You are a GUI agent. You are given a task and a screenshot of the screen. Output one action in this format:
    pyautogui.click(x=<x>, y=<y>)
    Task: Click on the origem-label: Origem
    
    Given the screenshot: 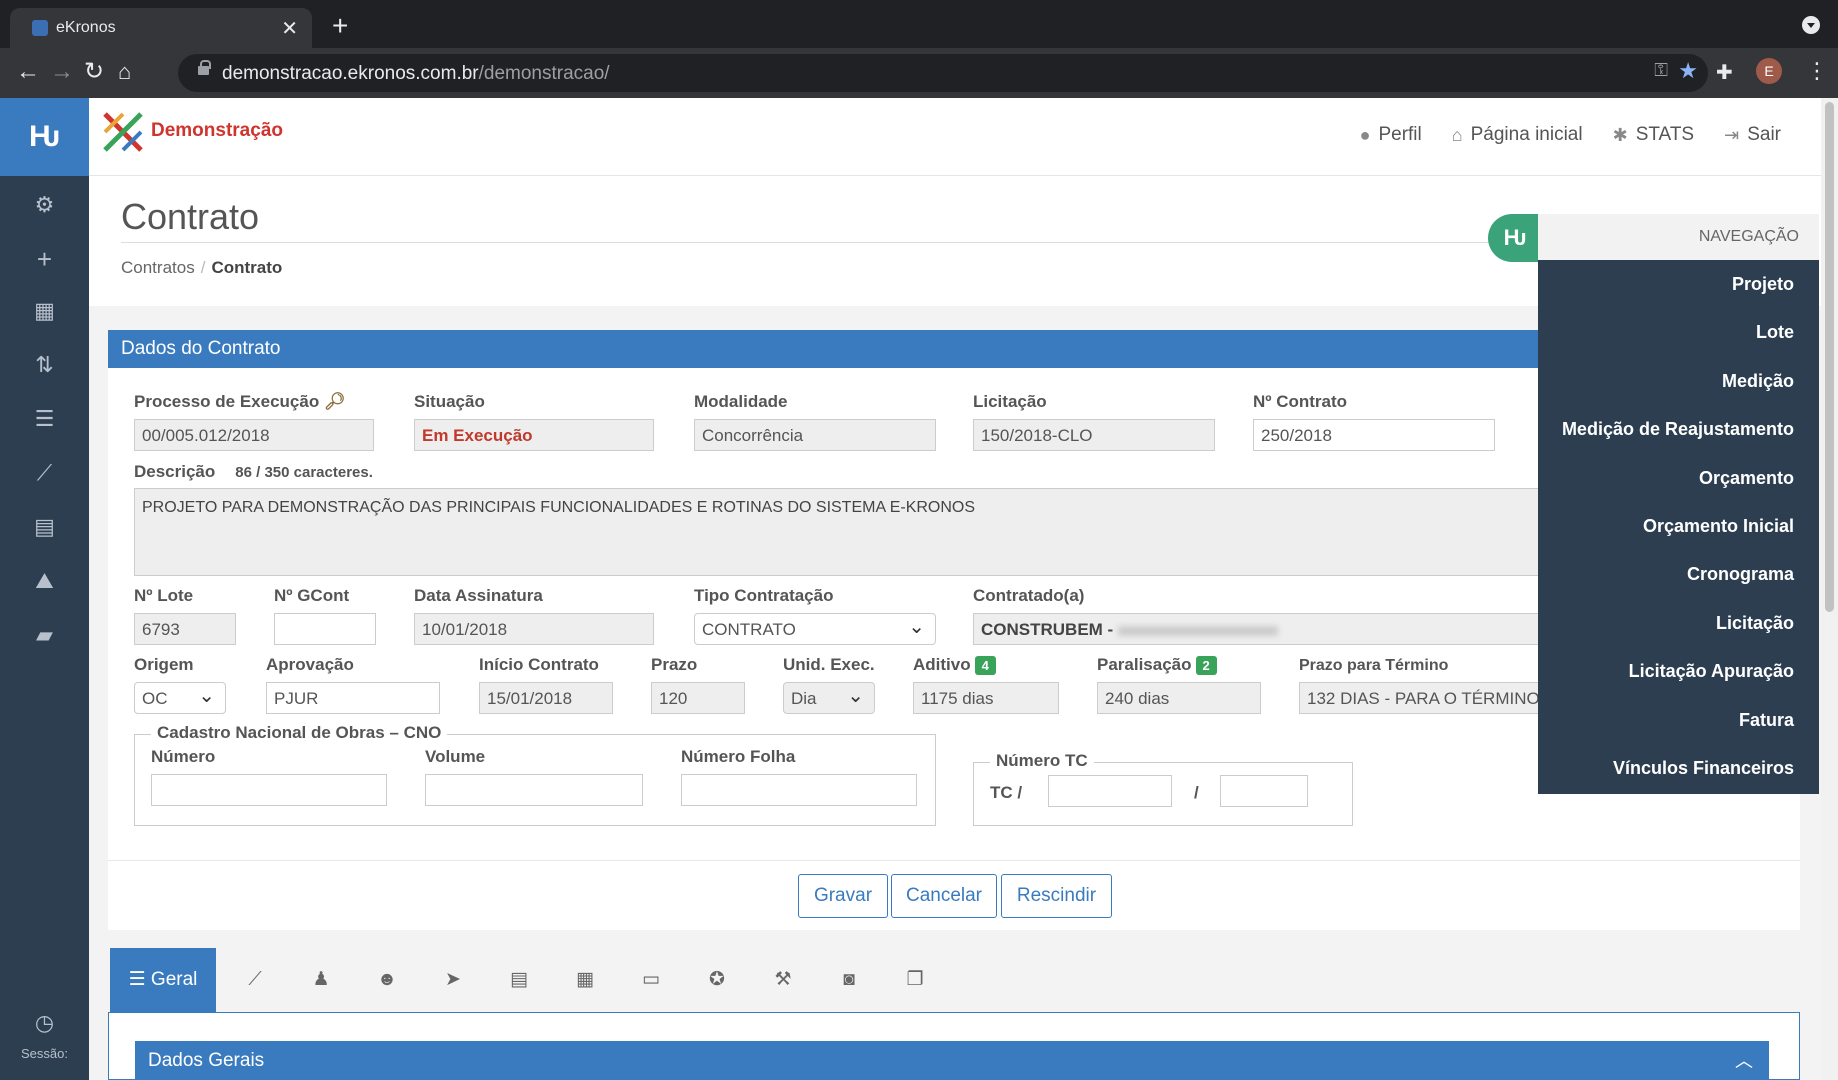 What is the action you would take?
    pyautogui.click(x=164, y=664)
    